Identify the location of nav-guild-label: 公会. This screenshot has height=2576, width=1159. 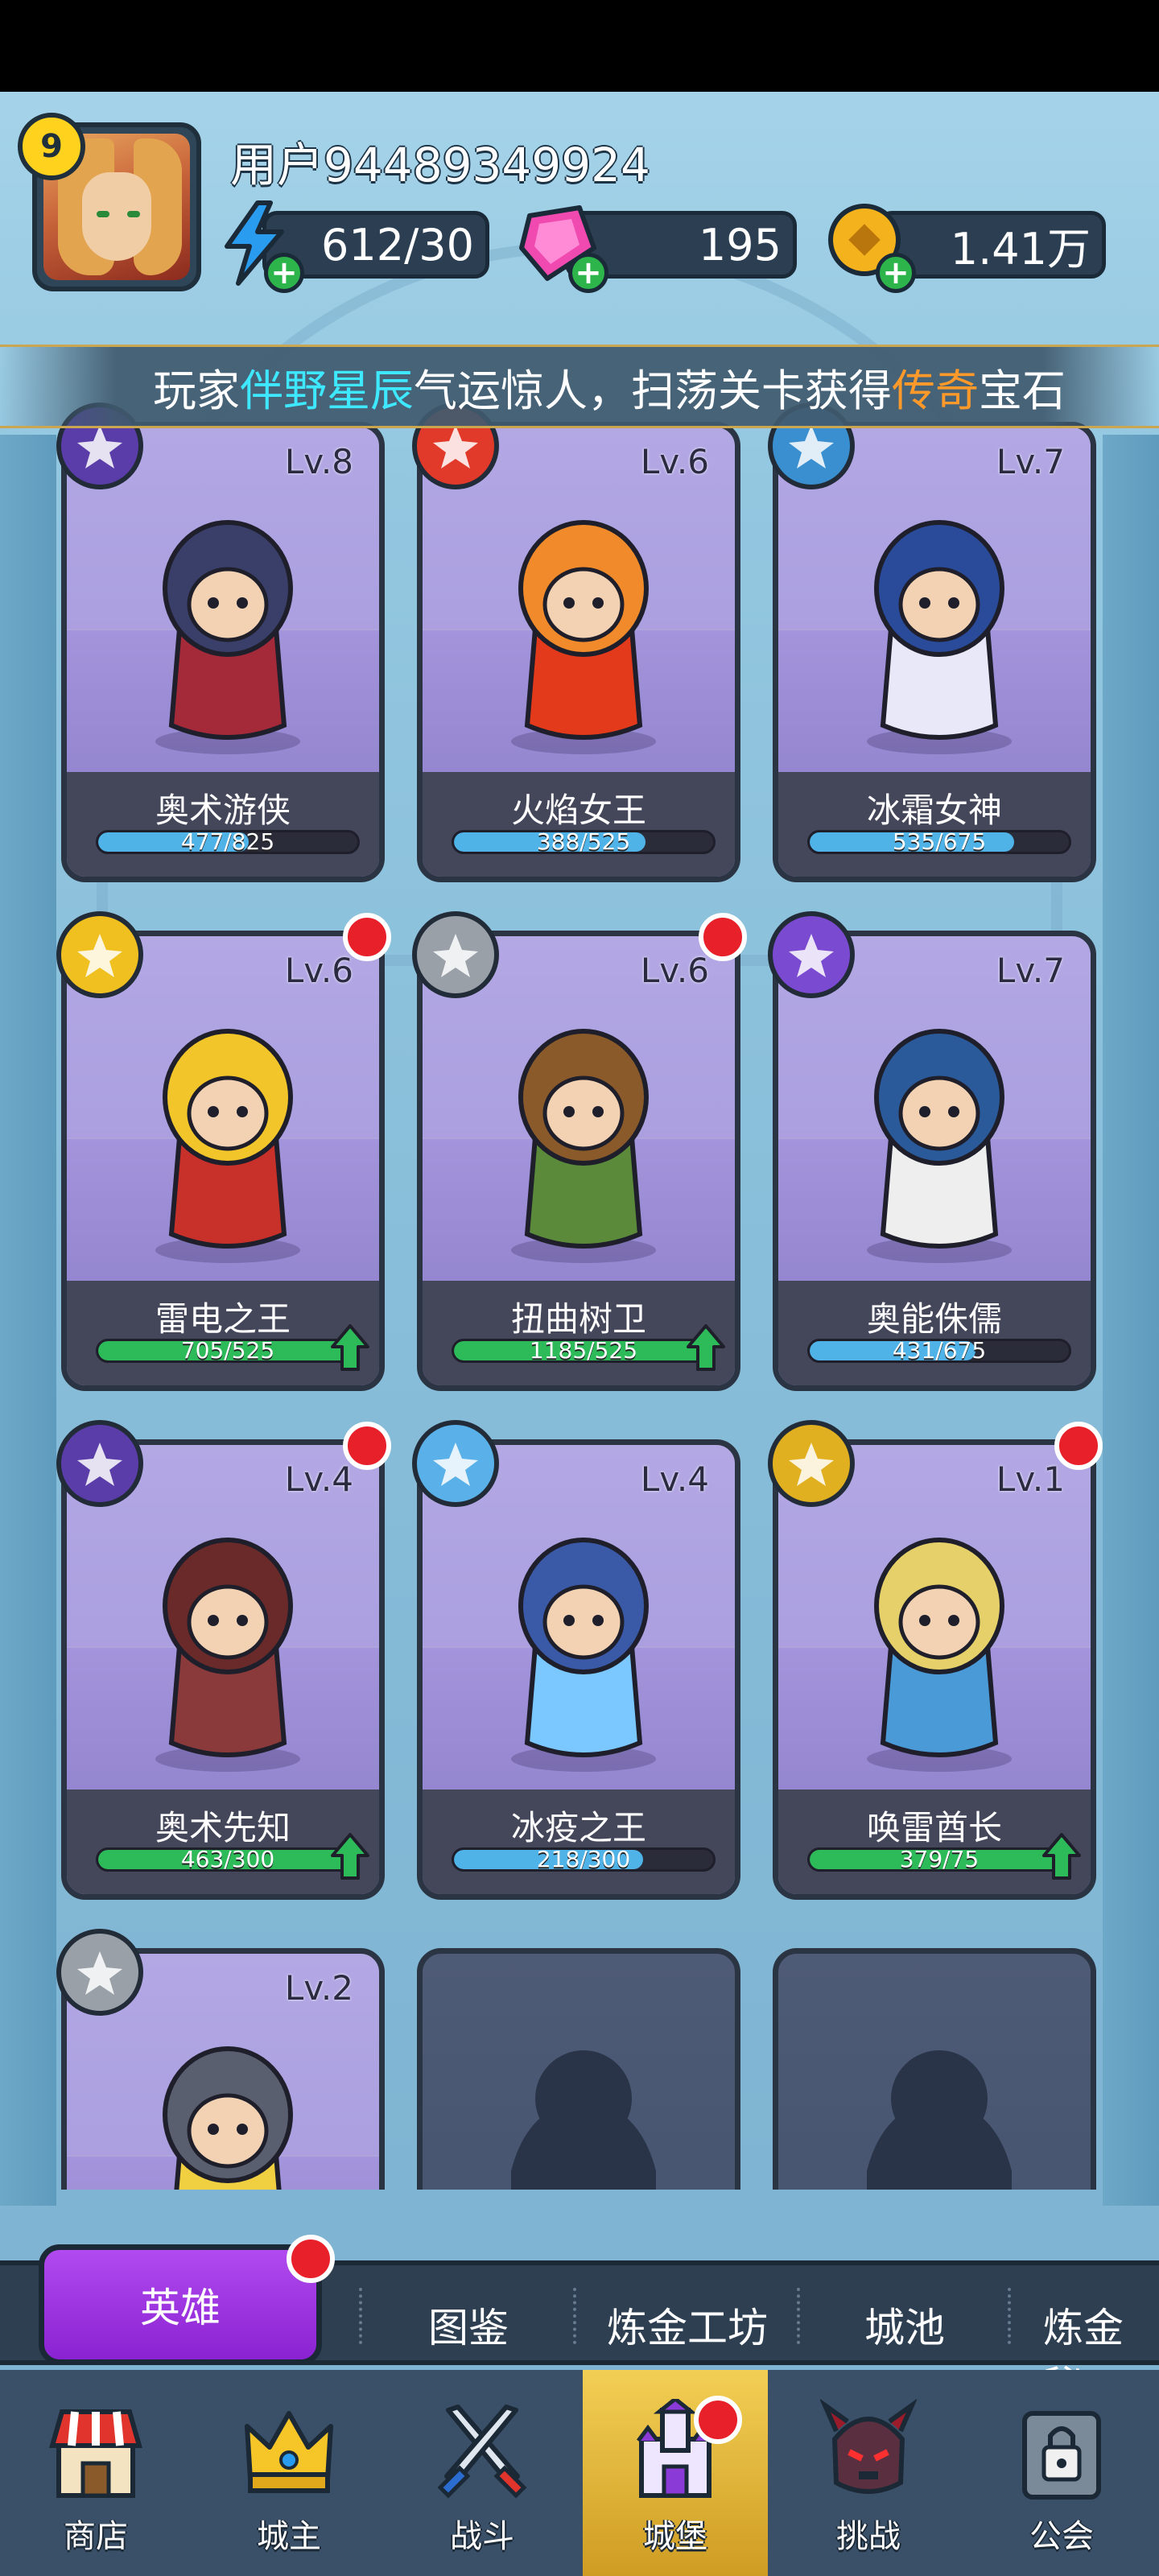
(1061, 2536).